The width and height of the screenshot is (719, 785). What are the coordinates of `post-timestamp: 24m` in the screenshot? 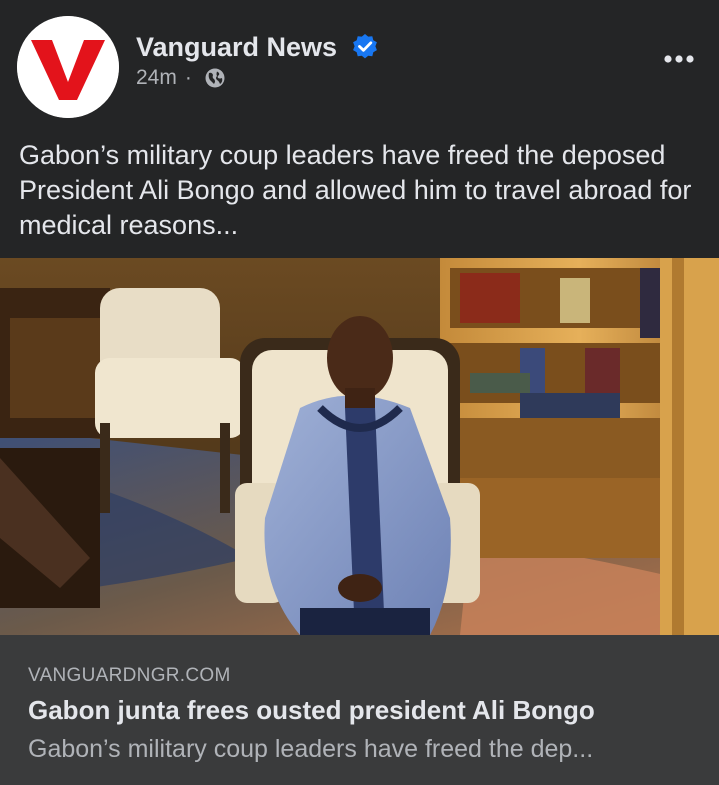 It's located at (156, 77).